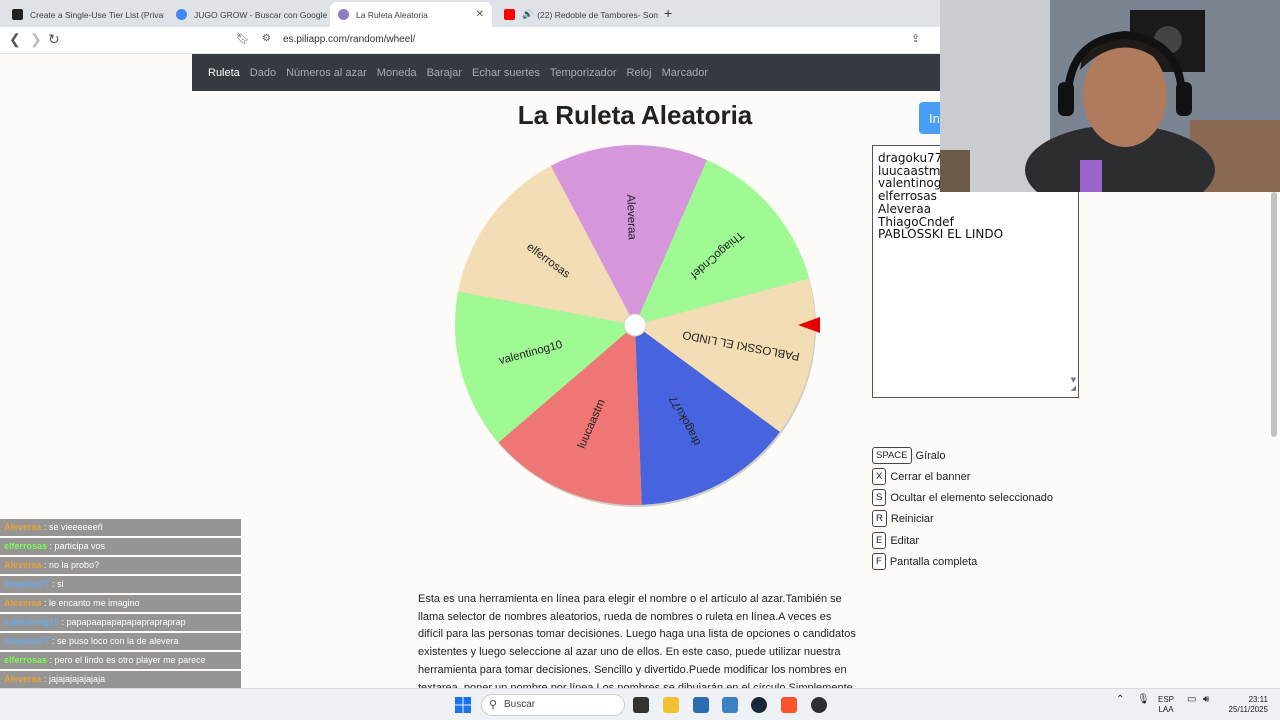 The height and width of the screenshot is (720, 1280). Describe the element at coordinates (520, 704) in the screenshot. I see `search-placeholder: Buscar` at that location.